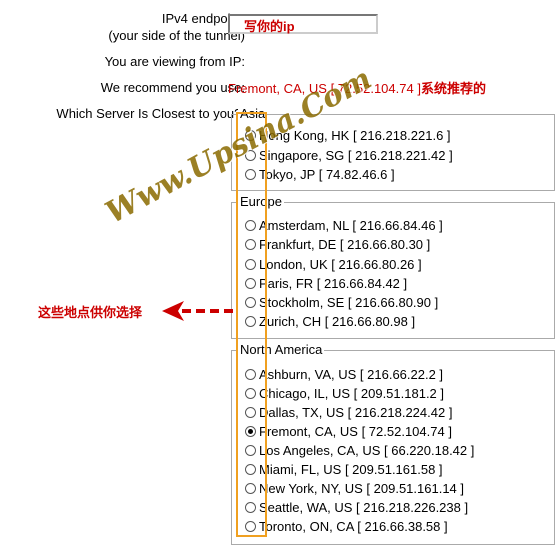 Image resolution: width=560 pixels, height=551 pixels. I want to click on server-option-chicago: Chicago, IL, US [ 209.51.181.2 ], so click(344, 393).